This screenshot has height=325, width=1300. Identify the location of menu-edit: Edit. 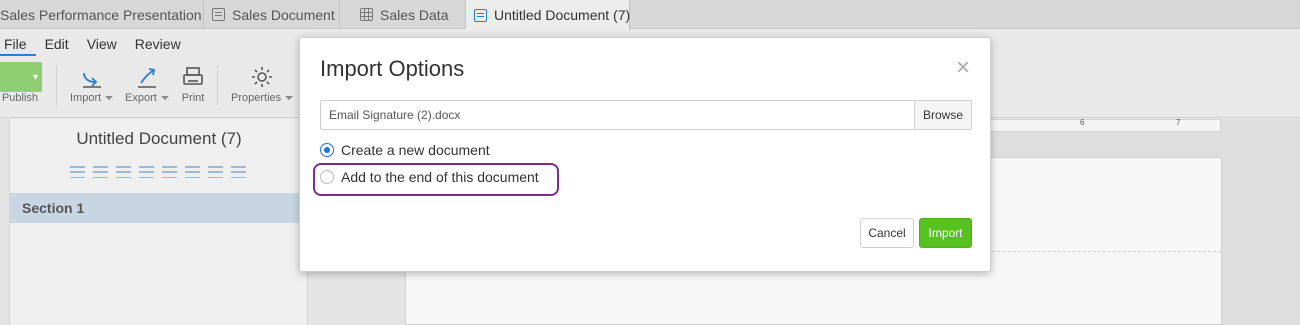
(57, 44).